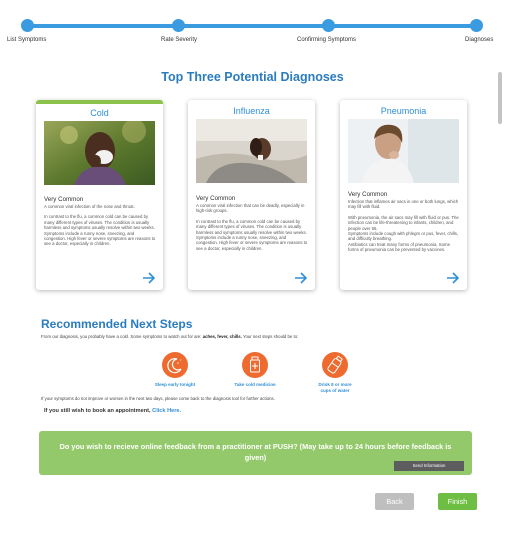 The height and width of the screenshot is (536, 505). Describe the element at coordinates (179, 40) in the screenshot. I see `step-label-rate-severity: Rate Severity` at that location.